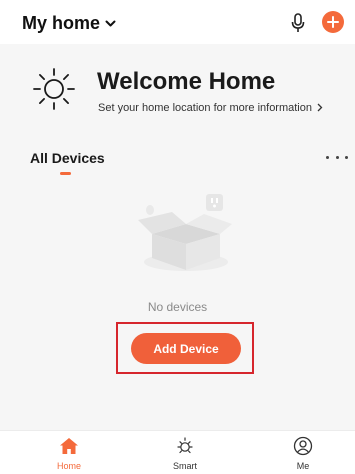  I want to click on tab-me: Me, so click(303, 455).